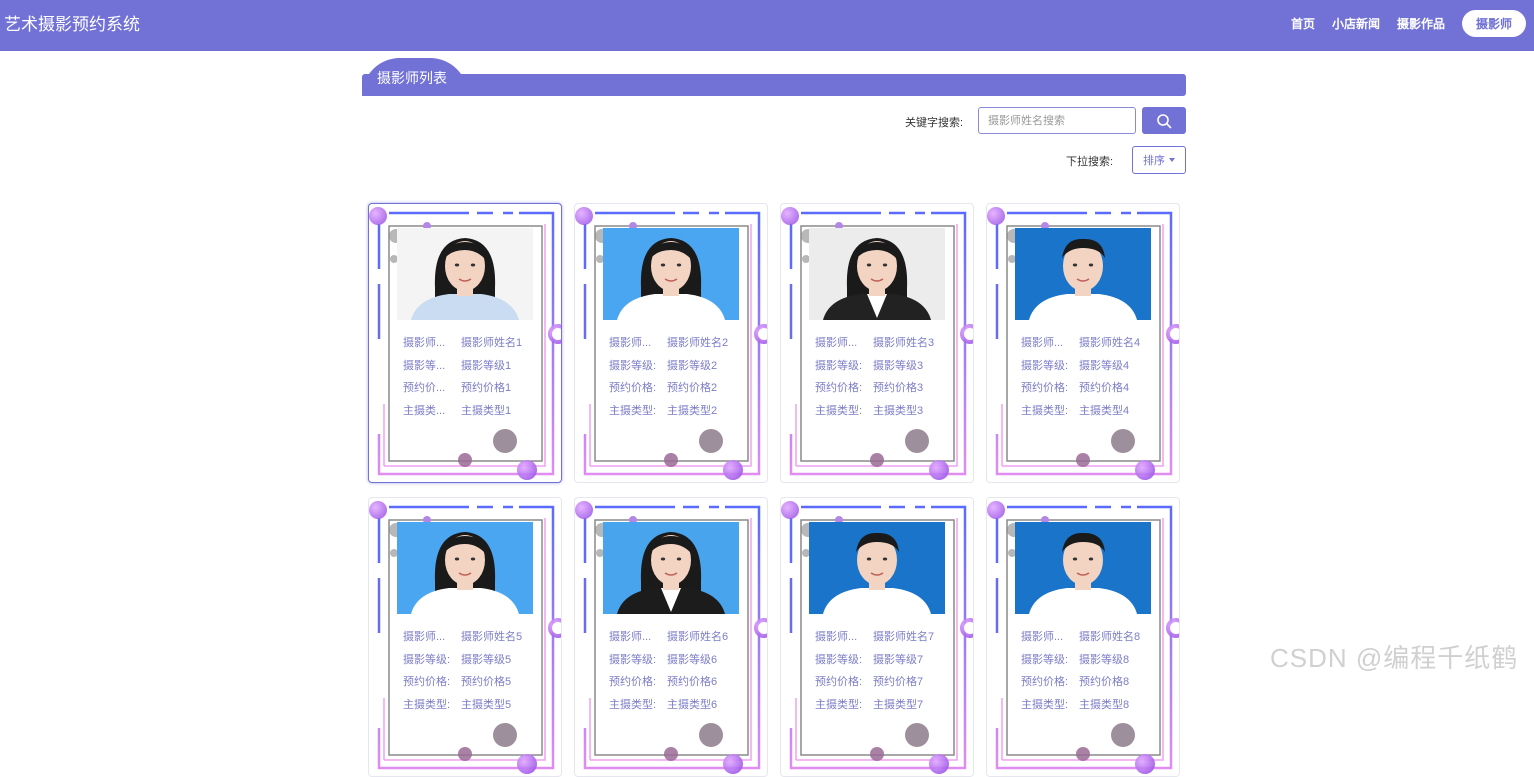 The image size is (1534, 777). What do you see at coordinates (898, 659) in the screenshot?
I see `level-value: 摄影等级7` at bounding box center [898, 659].